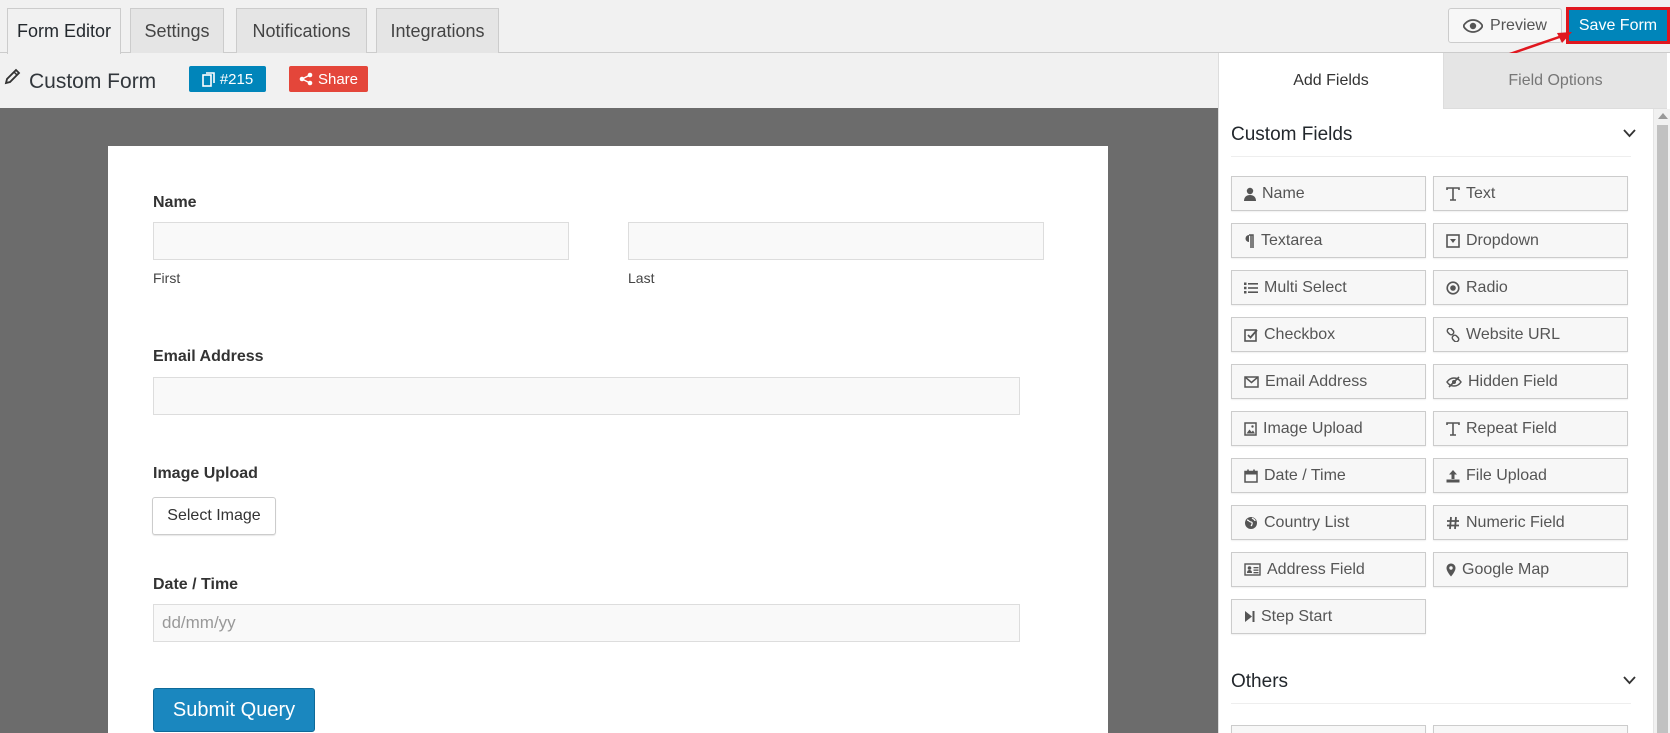 This screenshot has width=1670, height=733. I want to click on add-dropdown-field-button: Dropdown, so click(1530, 240).